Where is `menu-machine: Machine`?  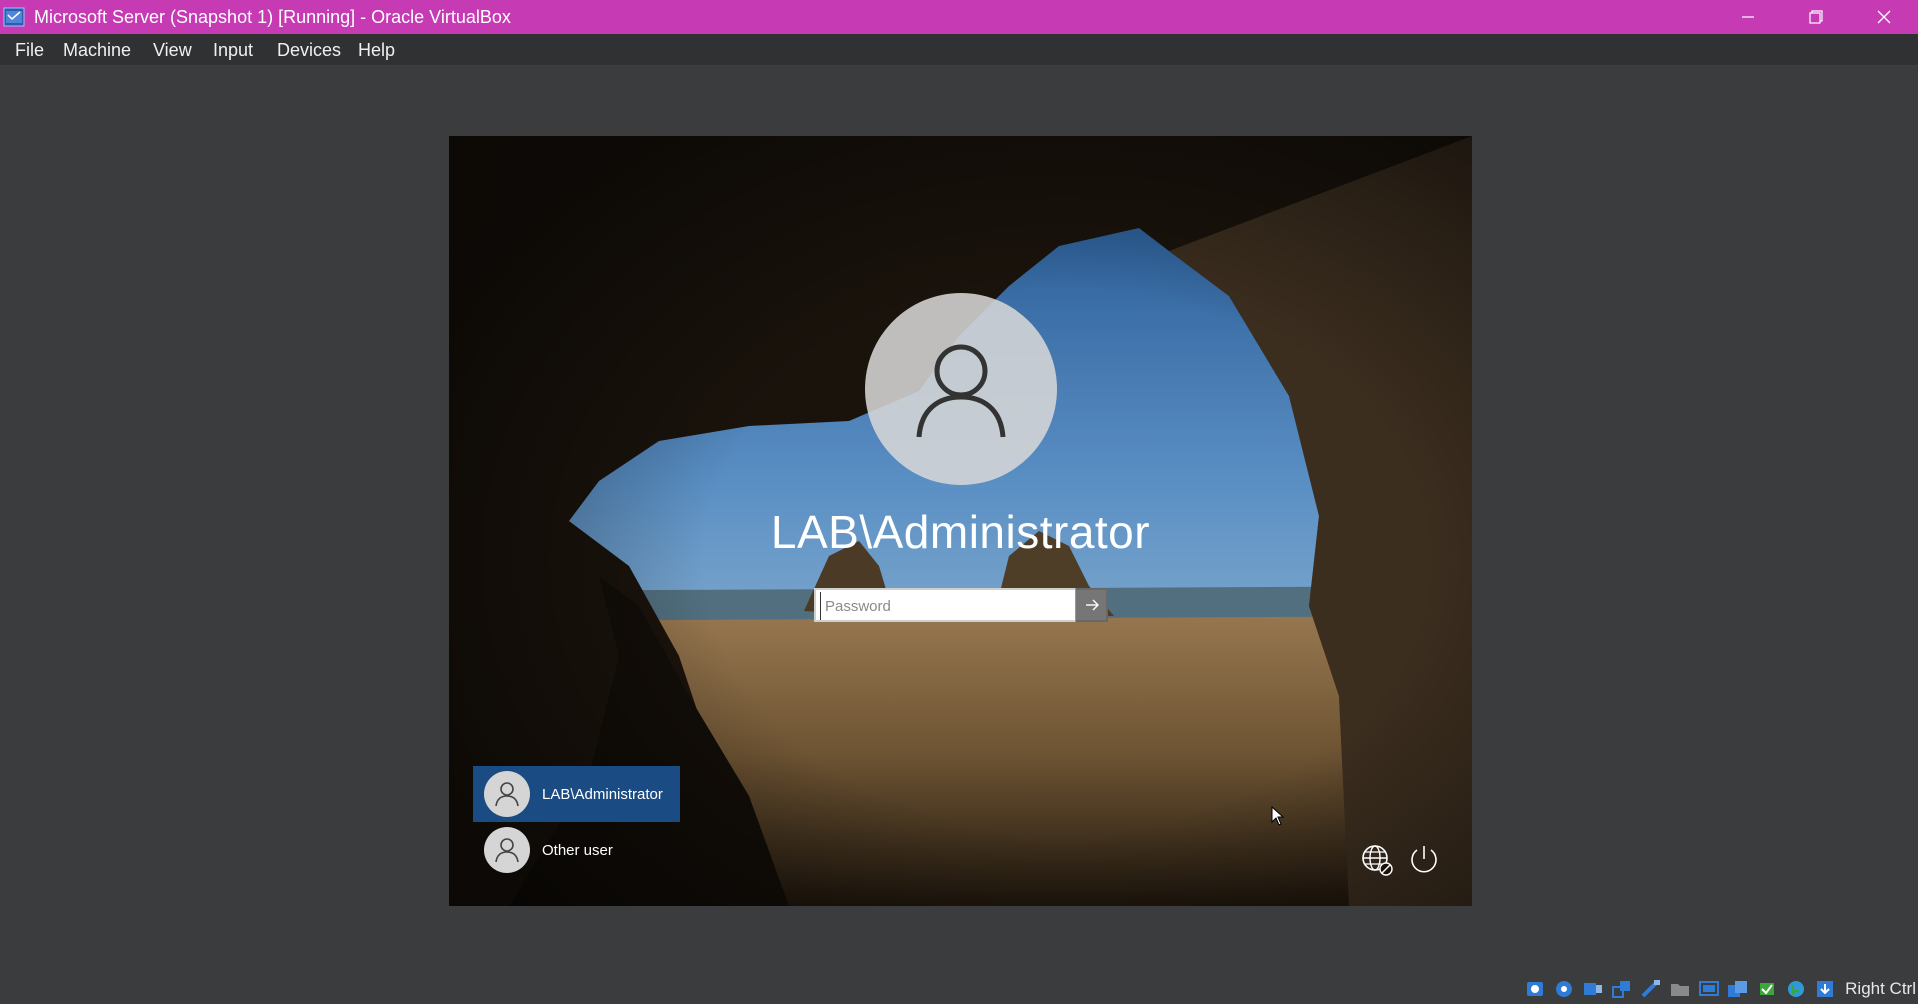
menu-machine: Machine is located at coordinates (97, 50).